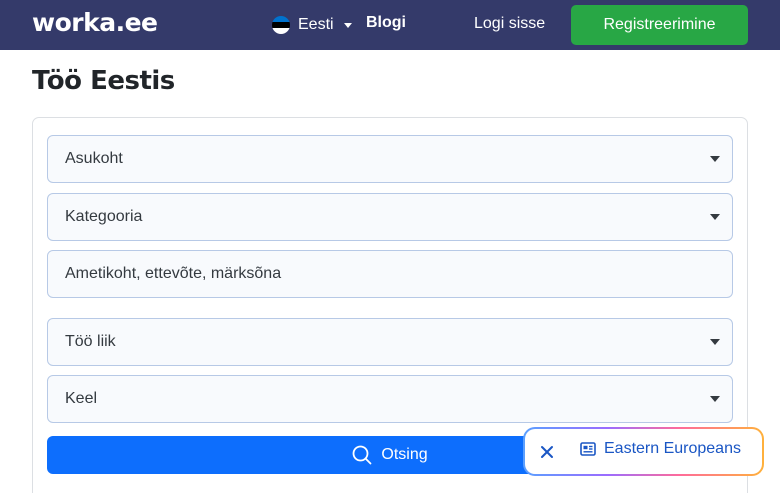 This screenshot has height=493, width=780. What do you see at coordinates (588, 449) in the screenshot?
I see `newspaper-icon` at bounding box center [588, 449].